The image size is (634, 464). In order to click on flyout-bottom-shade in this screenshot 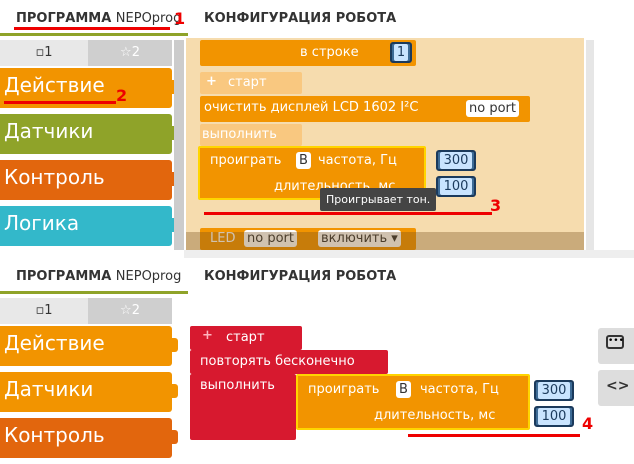, I will do `click(385, 241)`.